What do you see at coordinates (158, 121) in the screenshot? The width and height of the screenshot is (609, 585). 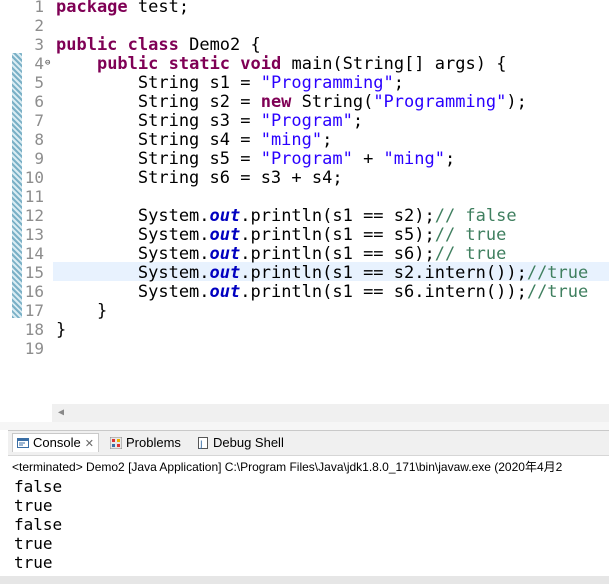 I see `code-token: String s3 =` at bounding box center [158, 121].